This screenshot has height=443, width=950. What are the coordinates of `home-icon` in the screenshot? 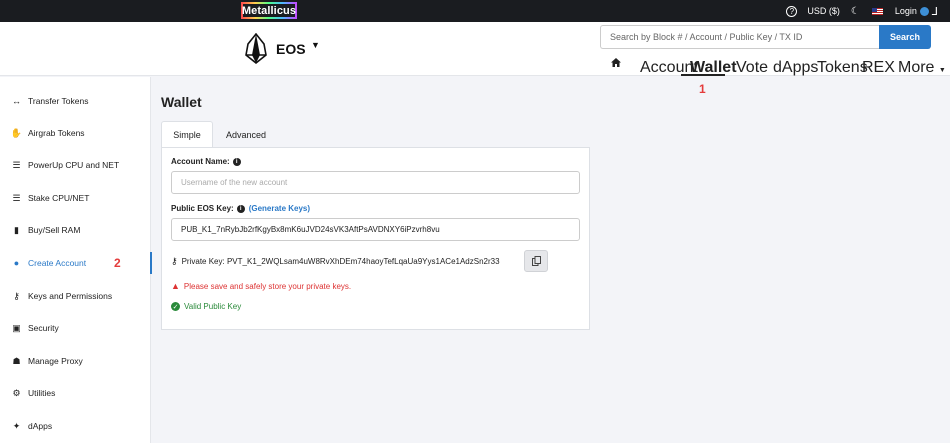 It's located at (616, 62).